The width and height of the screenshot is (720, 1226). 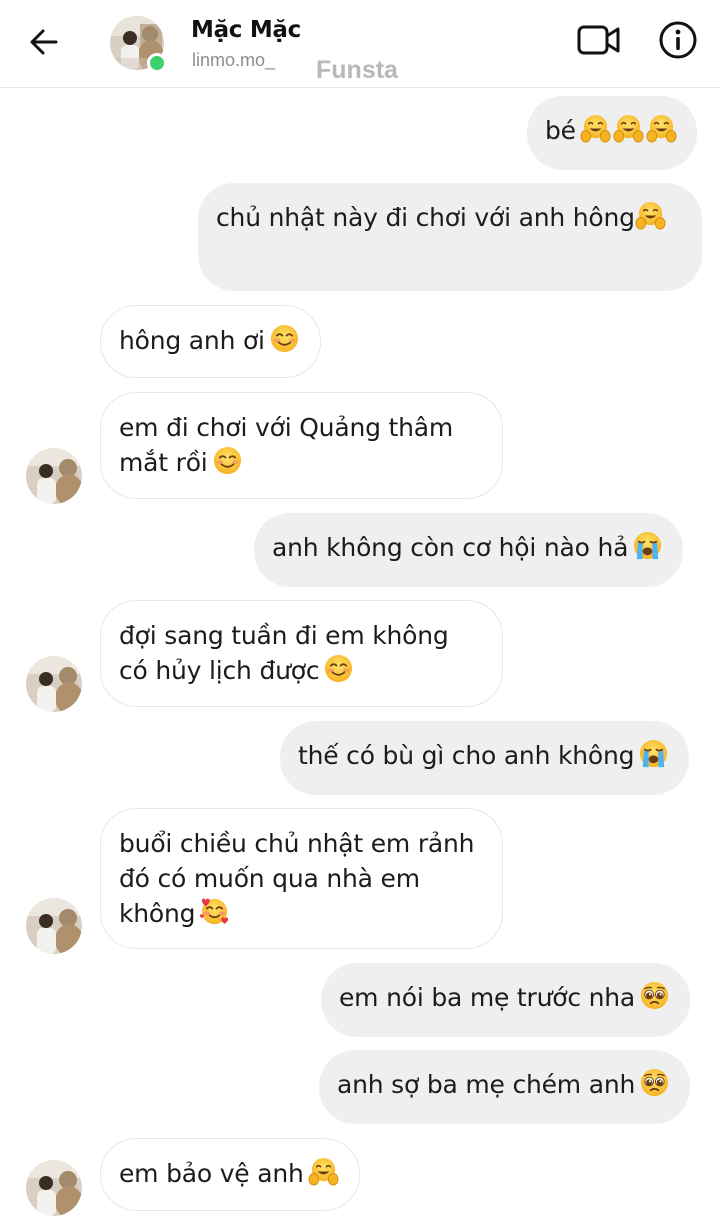 I want to click on message-text: bé, so click(x=560, y=130).